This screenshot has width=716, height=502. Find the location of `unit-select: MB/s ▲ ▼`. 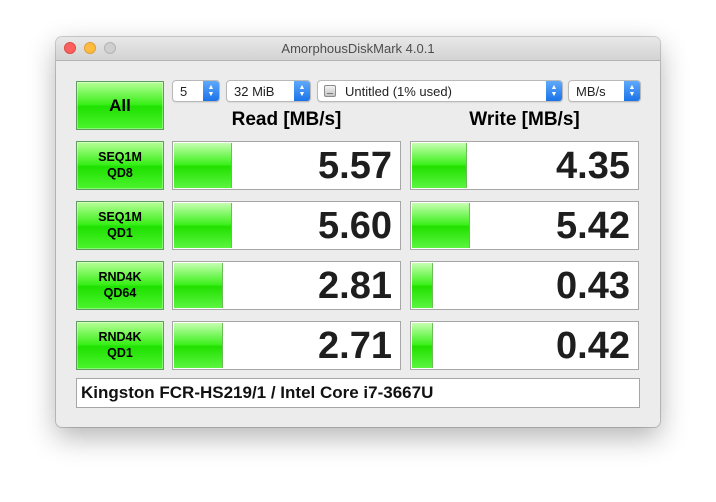

unit-select: MB/s ▲ ▼ is located at coordinates (604, 91).